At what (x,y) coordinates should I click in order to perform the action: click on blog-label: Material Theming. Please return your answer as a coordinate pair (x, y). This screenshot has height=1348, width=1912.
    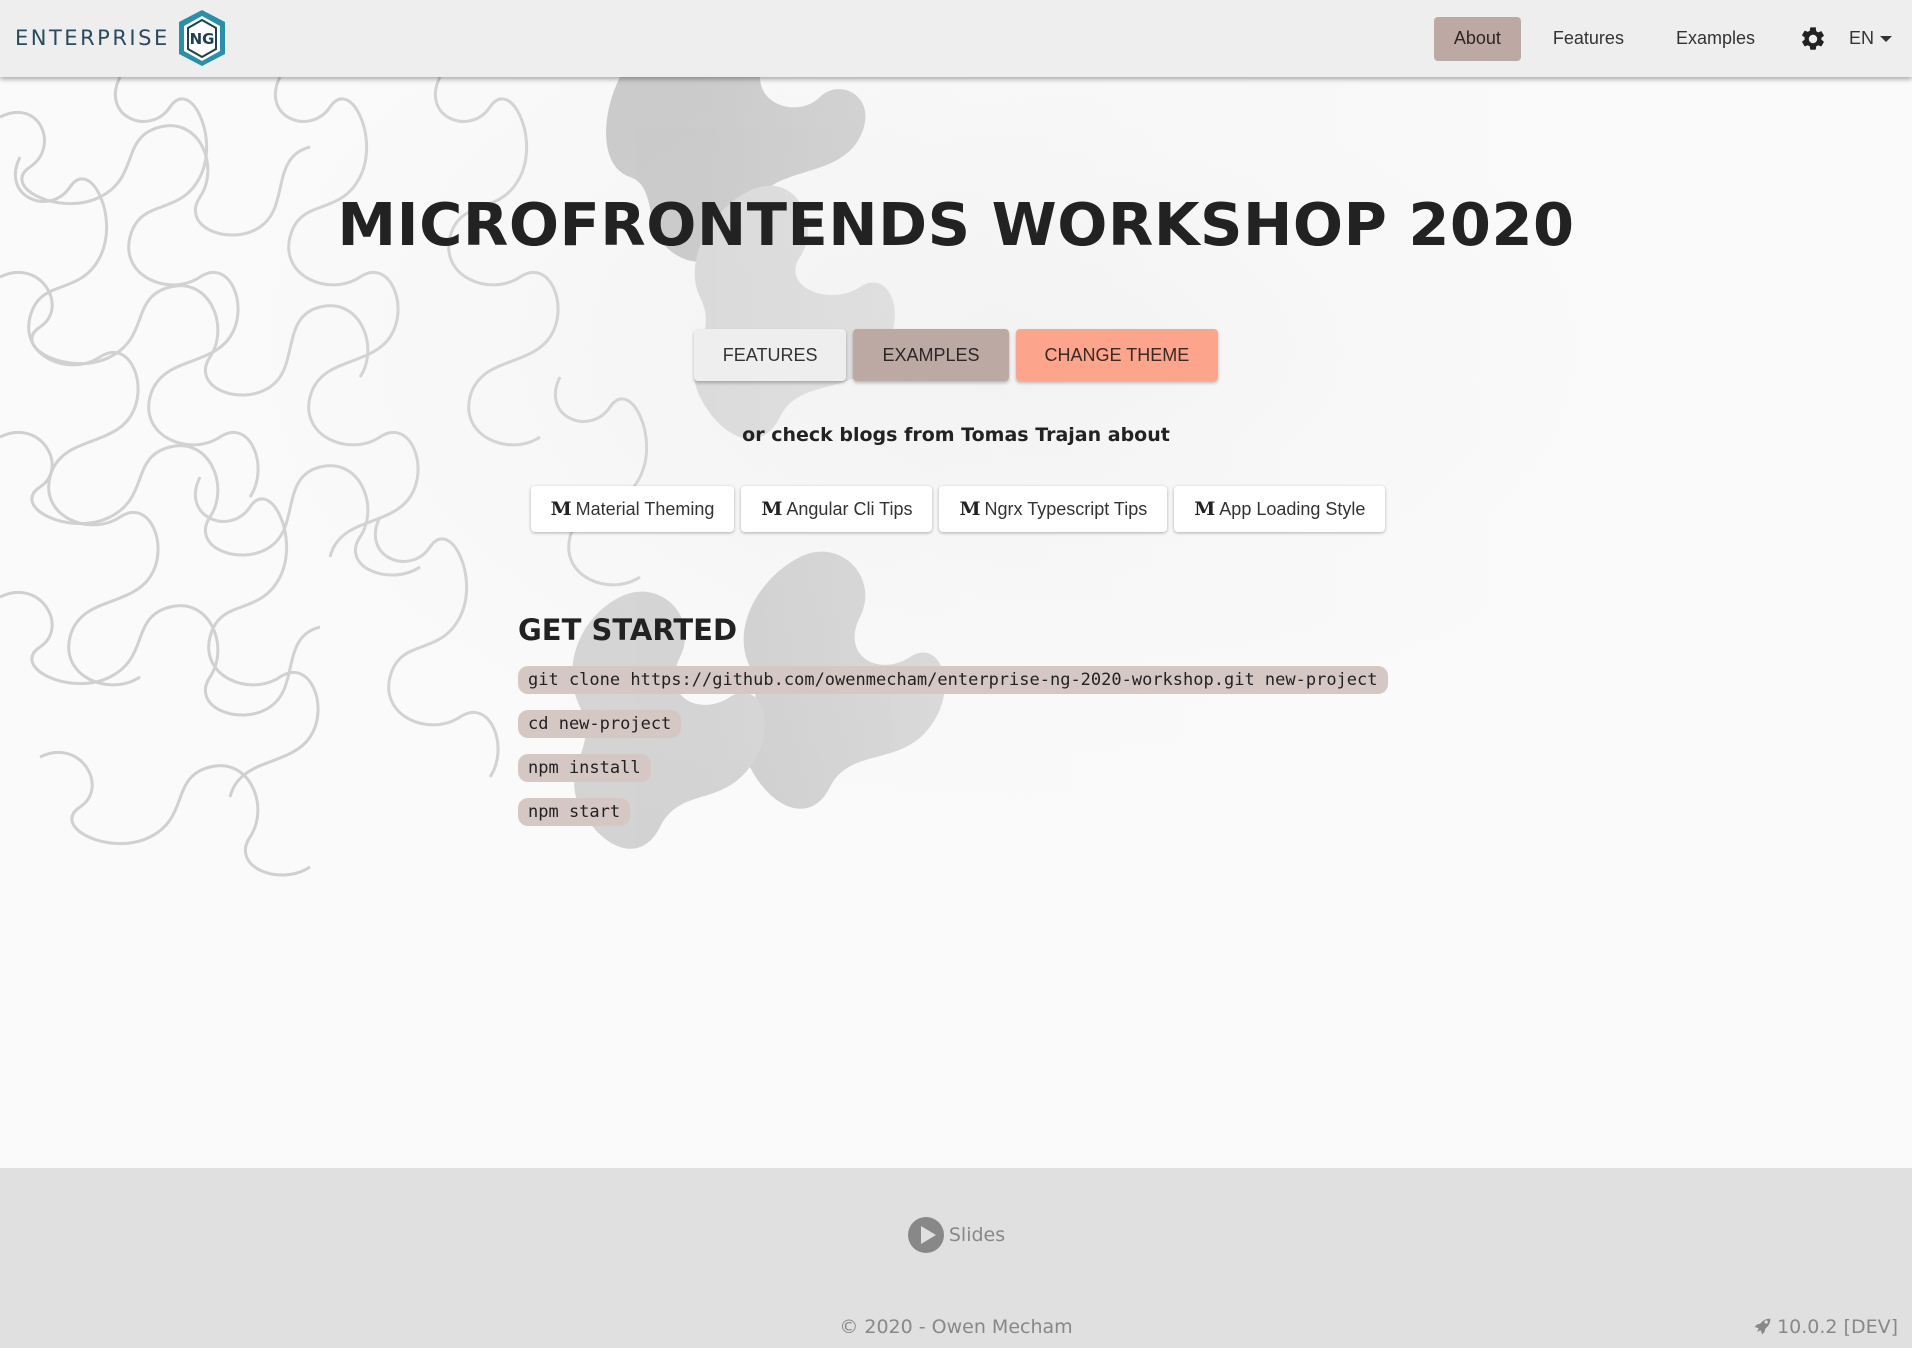
    Looking at the image, I should click on (645, 508).